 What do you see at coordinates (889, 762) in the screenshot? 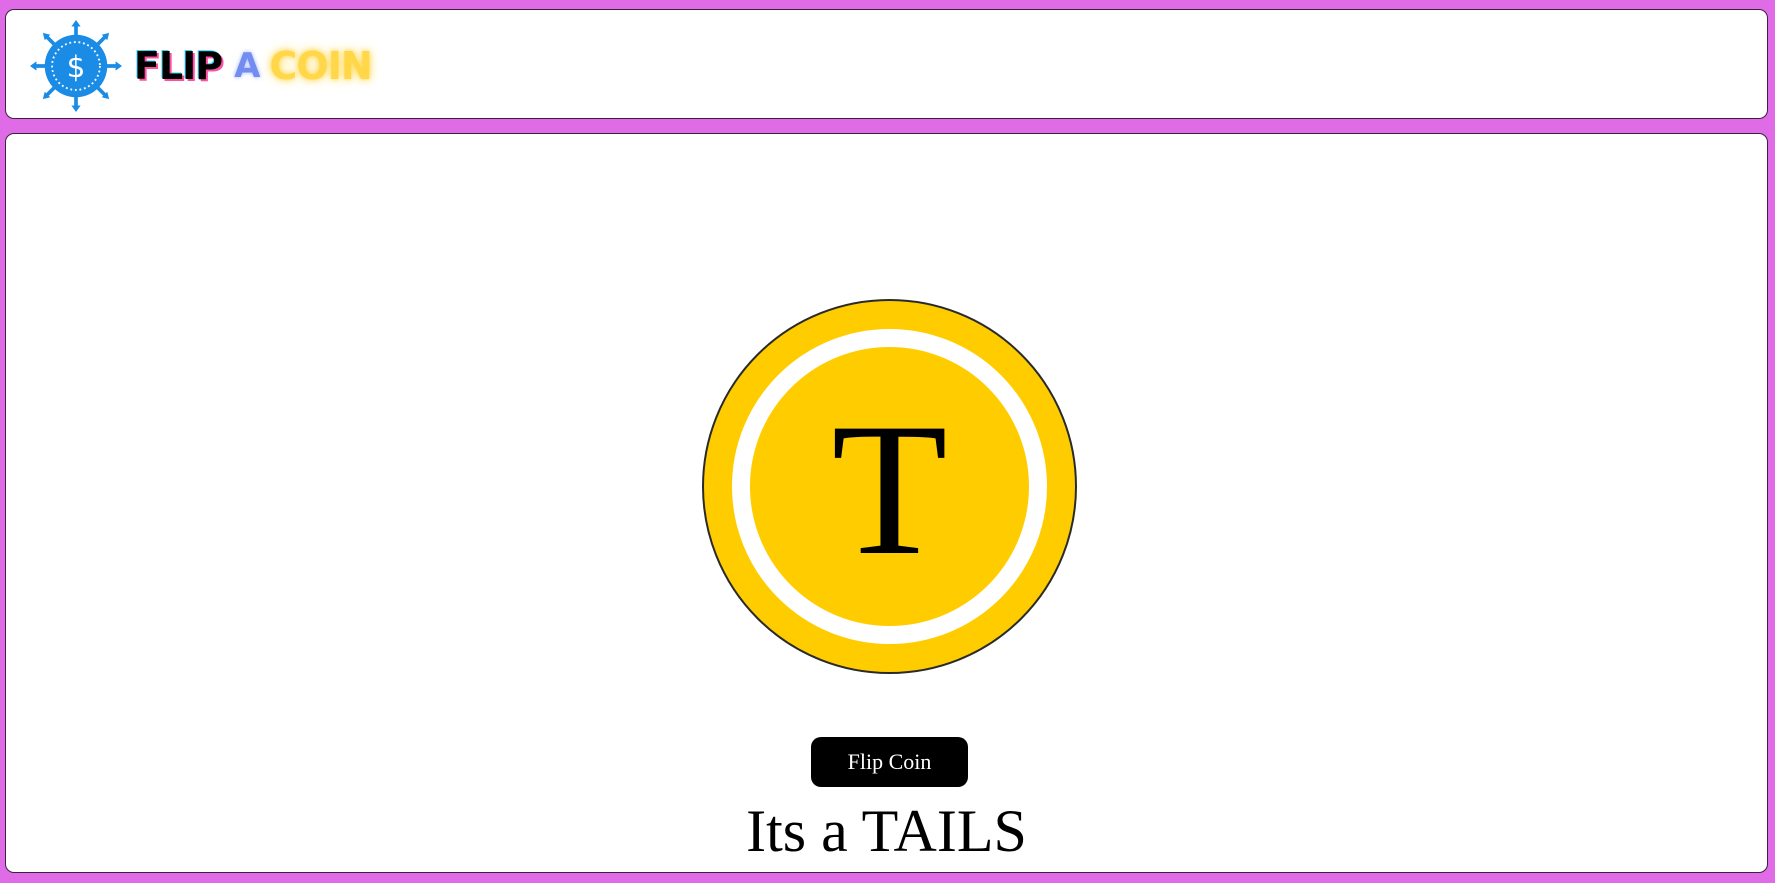
I see `flip-coin-button: Flip Coin` at bounding box center [889, 762].